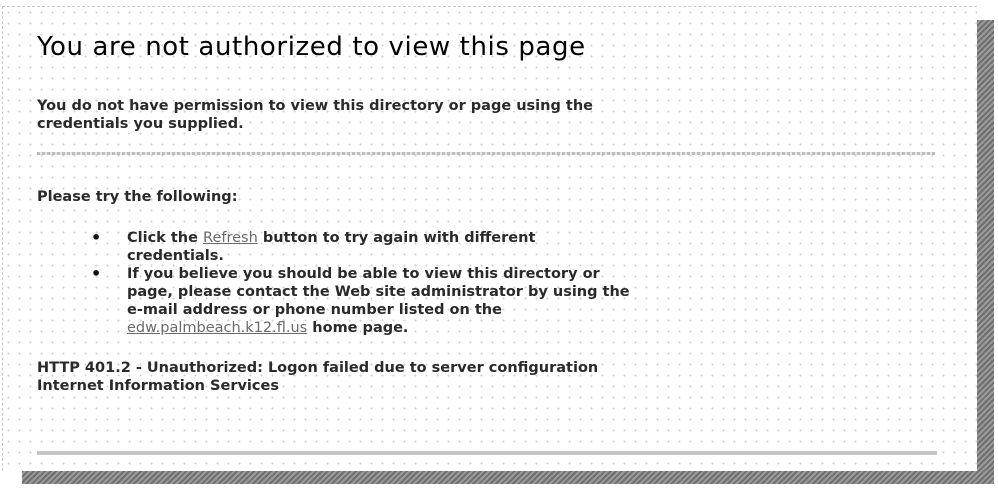 This screenshot has width=998, height=496. Describe the element at coordinates (508, 477) in the screenshot. I see `drop-shadow-bottom` at that location.